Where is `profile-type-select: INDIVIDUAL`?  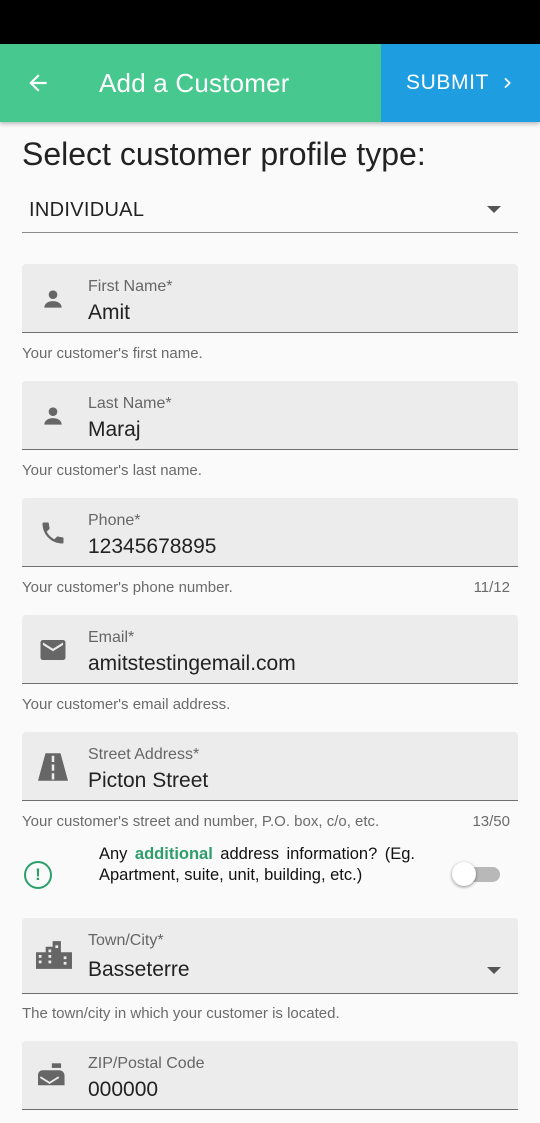 profile-type-select: INDIVIDUAL is located at coordinates (270, 209).